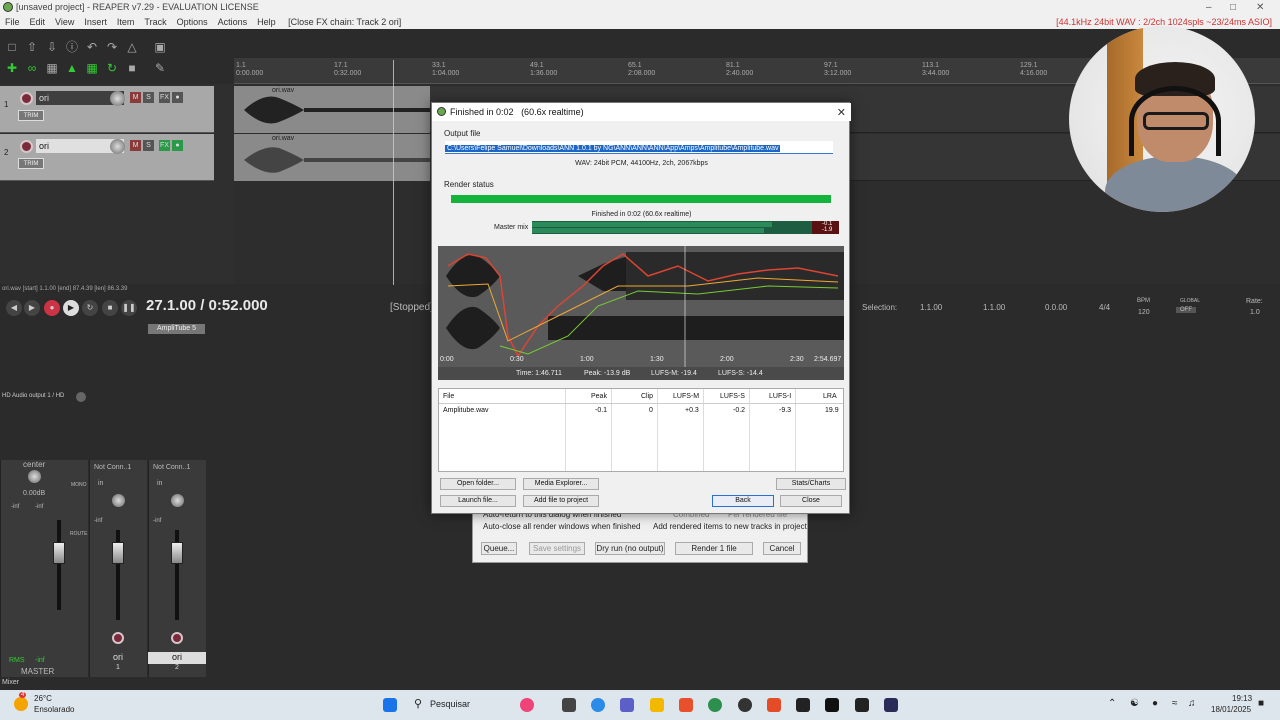 This screenshot has width=1280, height=720. What do you see at coordinates (32, 68) in the screenshot?
I see `snap-icon: ∞` at bounding box center [32, 68].